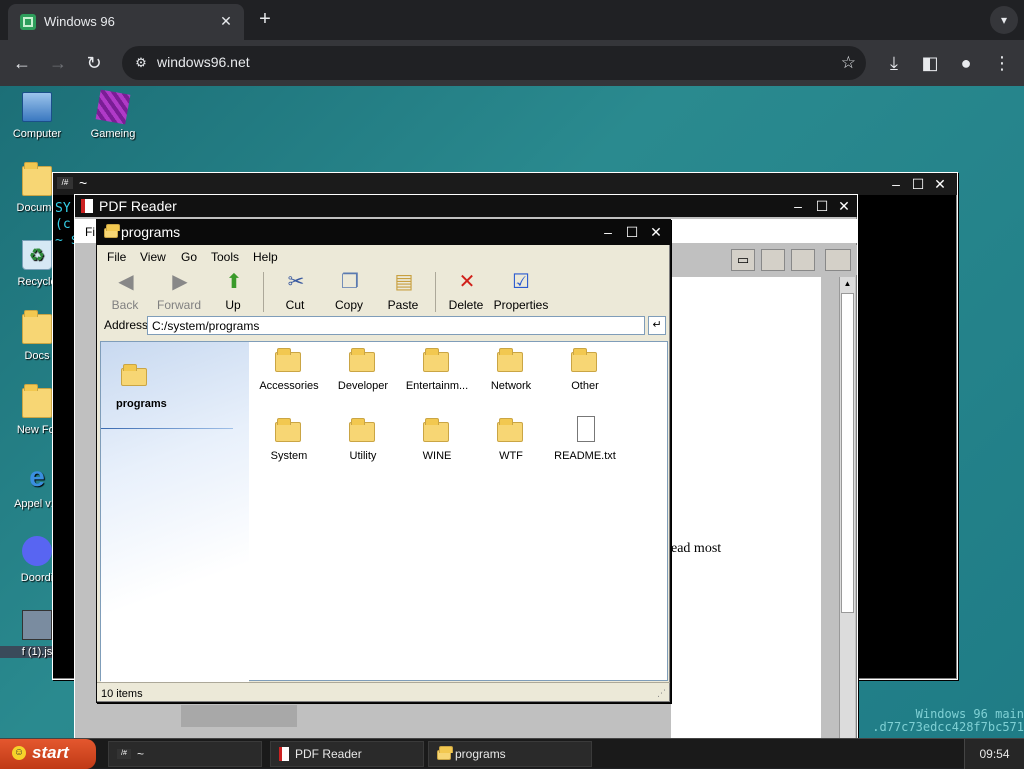 The width and height of the screenshot is (1024, 769). I want to click on folder-item: Accessories, so click(289, 374).